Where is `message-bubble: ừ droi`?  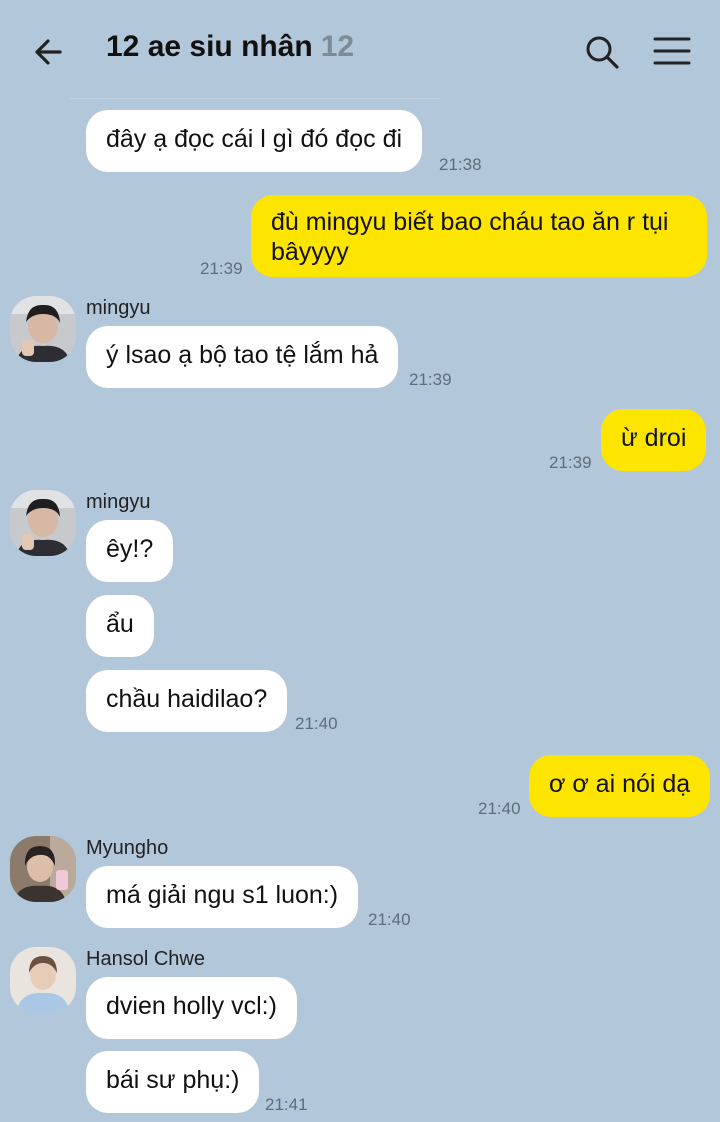
message-bubble: ừ droi is located at coordinates (654, 440).